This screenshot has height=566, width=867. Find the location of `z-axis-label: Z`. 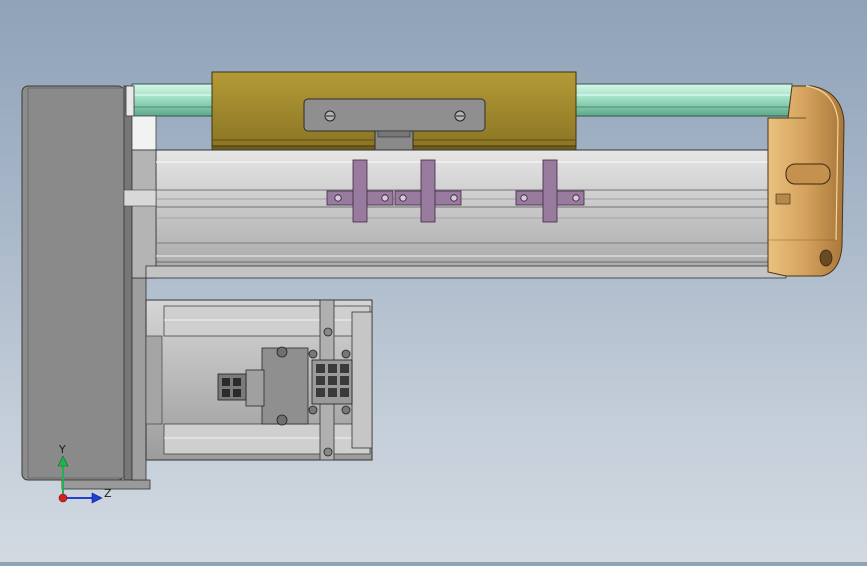

z-axis-label: Z is located at coordinates (108, 493).